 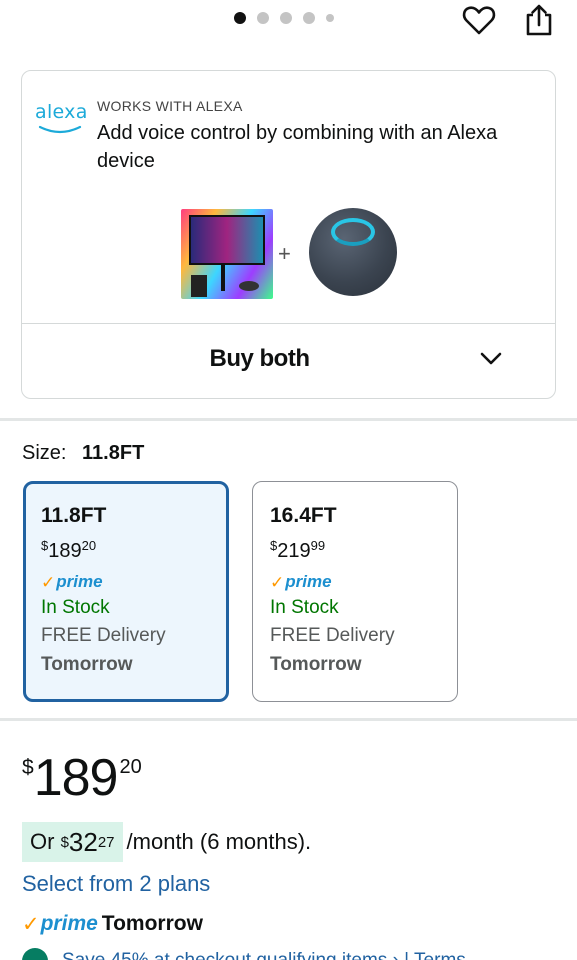 What do you see at coordinates (479, 20) in the screenshot?
I see `heart-icon` at bounding box center [479, 20].